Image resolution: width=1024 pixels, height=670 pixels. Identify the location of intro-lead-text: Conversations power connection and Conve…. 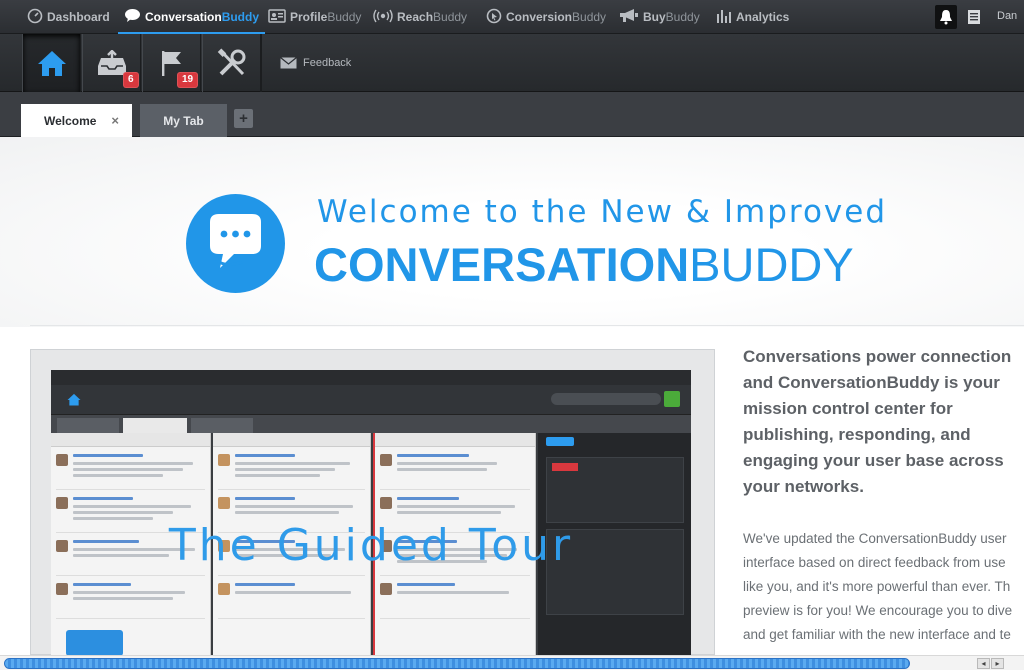
(883, 422).